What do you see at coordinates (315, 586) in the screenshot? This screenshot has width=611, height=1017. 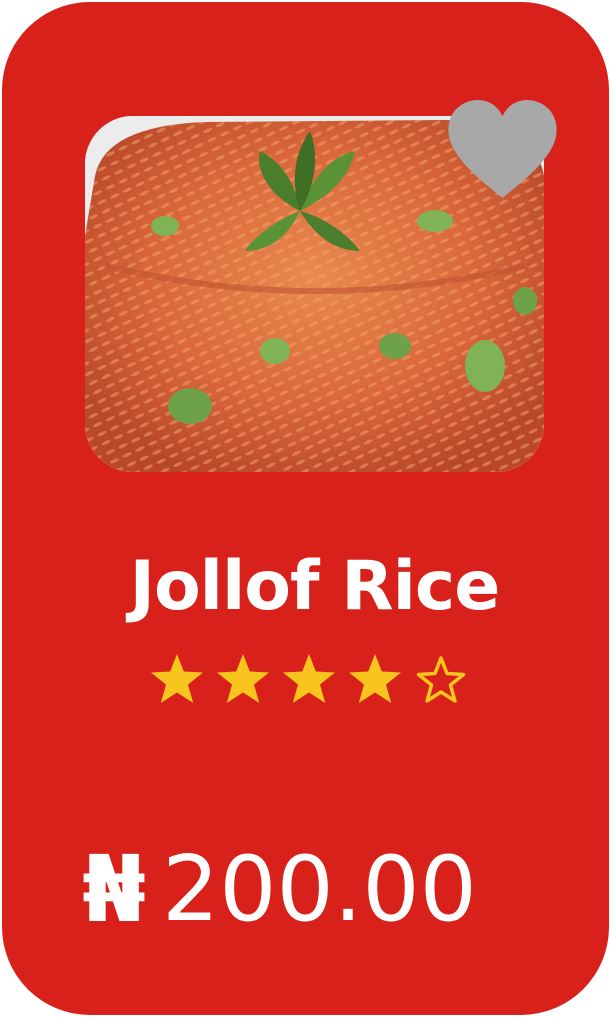 I see `product-name: Jollof Rice` at bounding box center [315, 586].